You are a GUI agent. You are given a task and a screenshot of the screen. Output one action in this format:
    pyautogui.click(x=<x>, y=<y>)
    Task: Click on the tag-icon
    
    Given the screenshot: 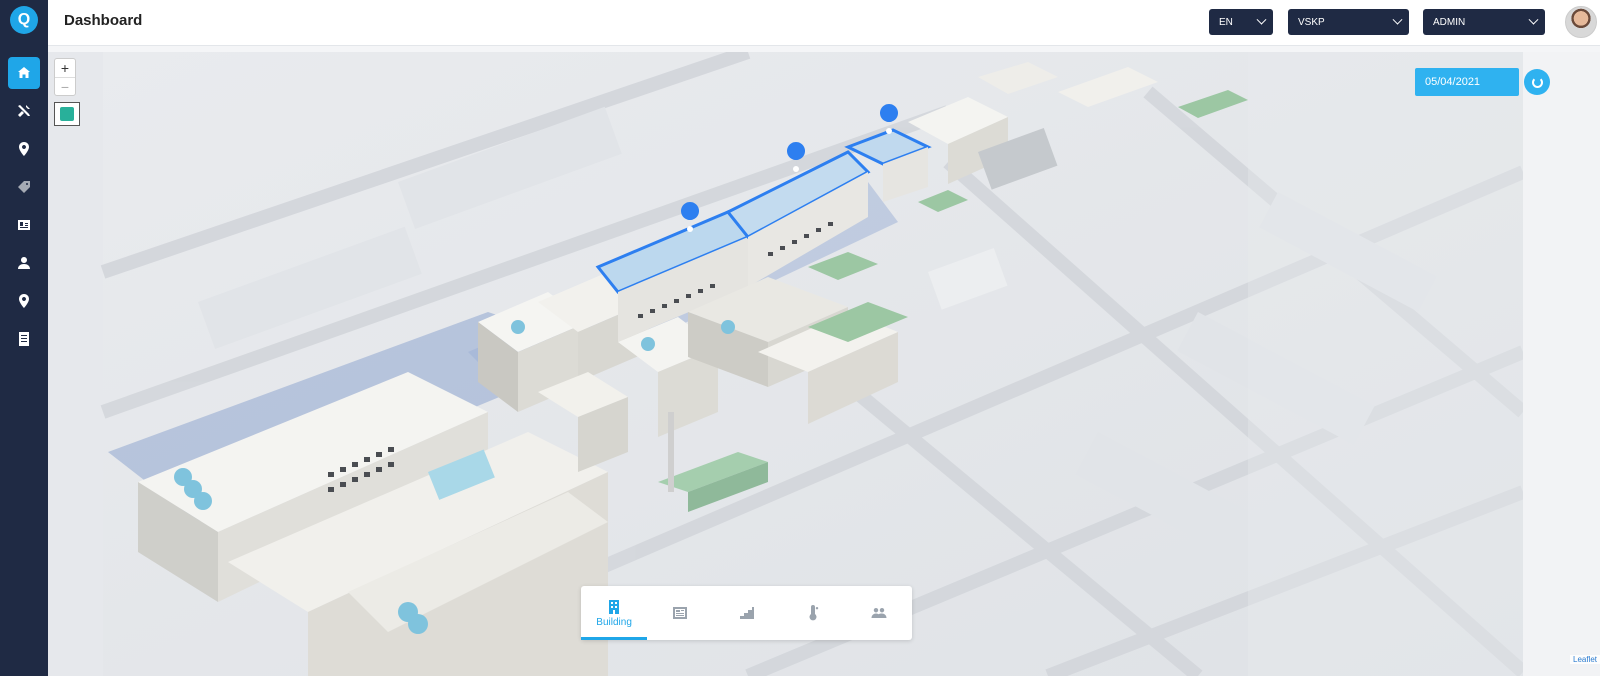 What is the action you would take?
    pyautogui.click(x=24, y=187)
    